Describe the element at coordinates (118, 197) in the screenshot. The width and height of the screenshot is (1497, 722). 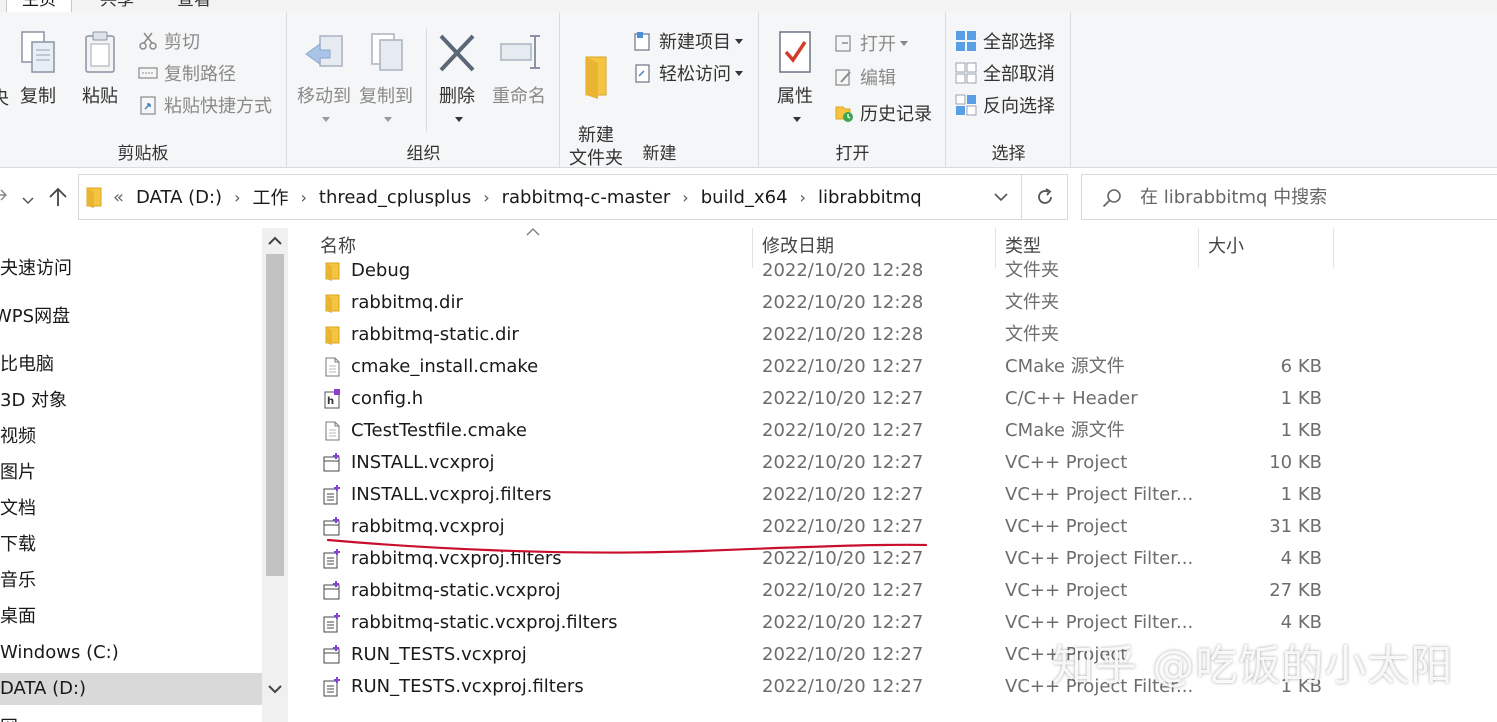
I see `breadcrumb-overflow: «` at that location.